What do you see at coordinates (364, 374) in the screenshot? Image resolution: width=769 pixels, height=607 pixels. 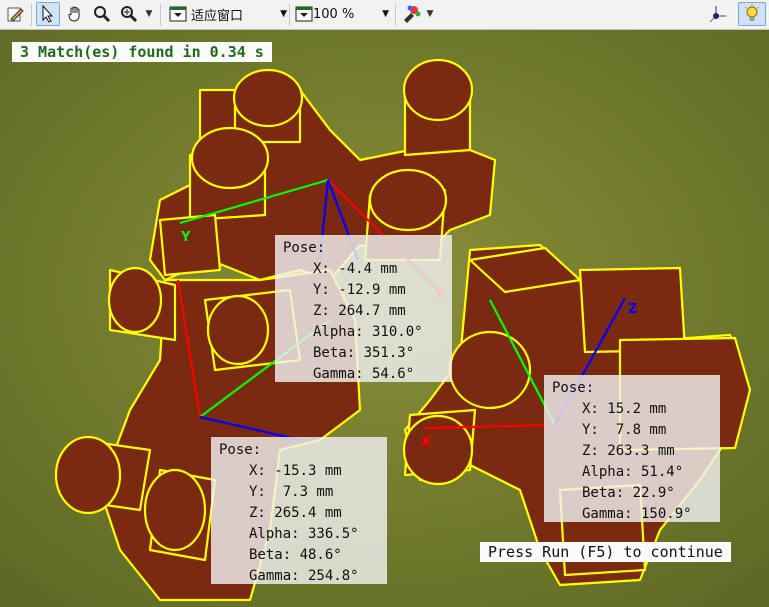 I see `pose-gamma: Gamma: 54.6°` at bounding box center [364, 374].